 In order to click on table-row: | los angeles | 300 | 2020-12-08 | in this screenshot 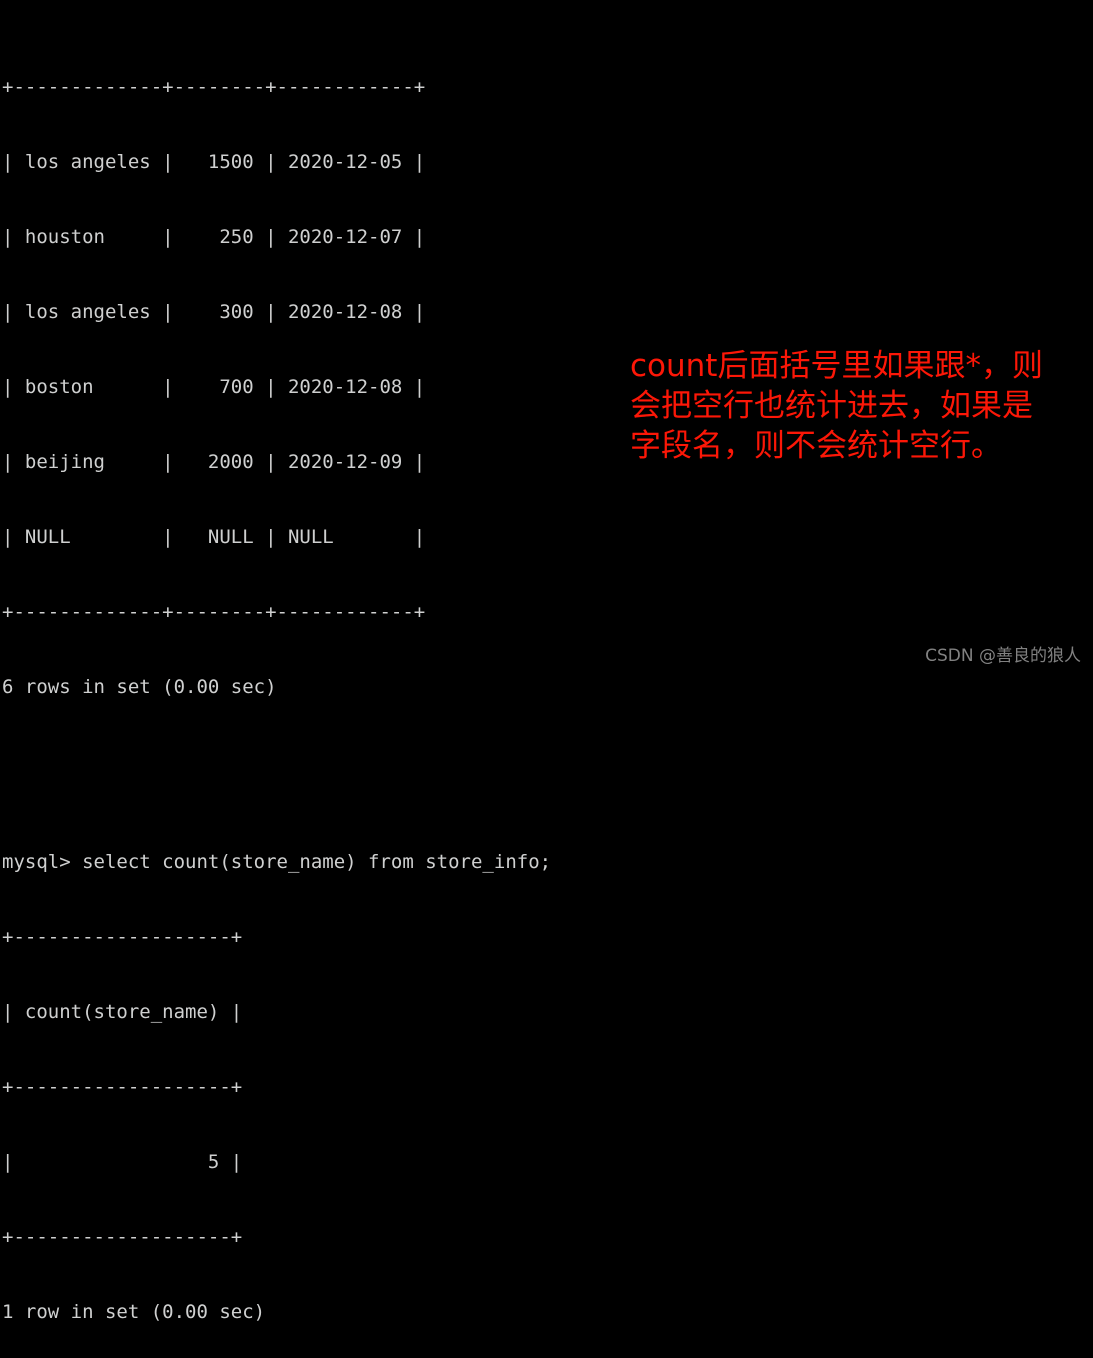, I will do `click(214, 312)`.